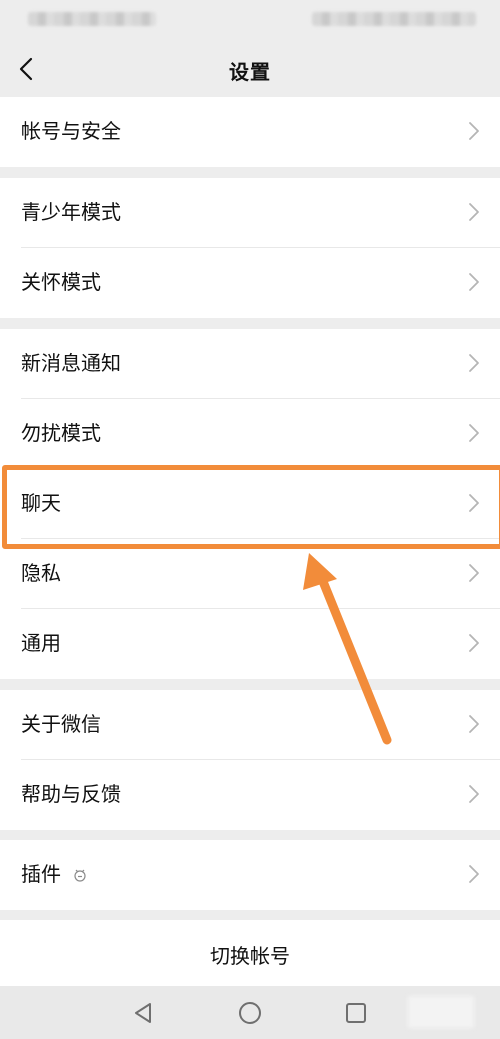 This screenshot has height=1039, width=500. I want to click on settings-item-label: 青少年模式, so click(71, 212).